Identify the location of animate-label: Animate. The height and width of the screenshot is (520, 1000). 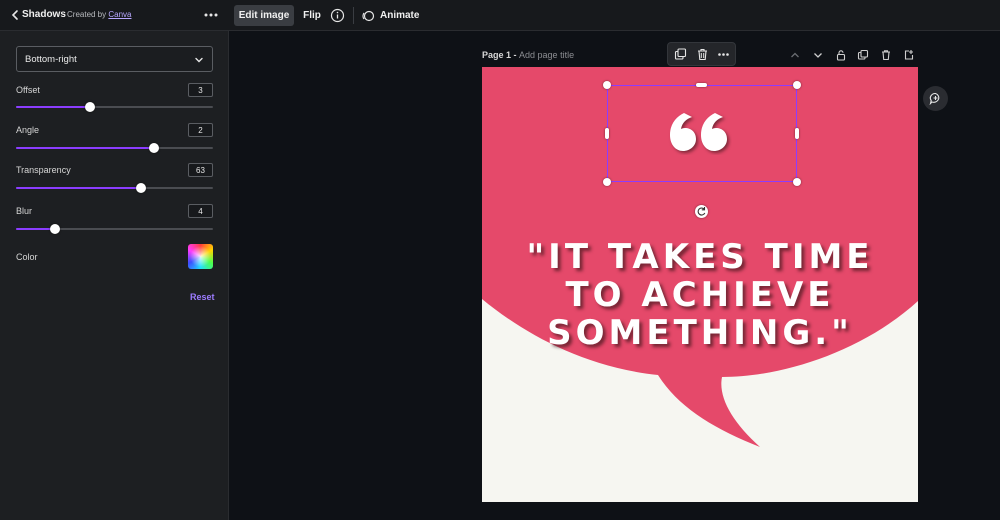
(400, 15).